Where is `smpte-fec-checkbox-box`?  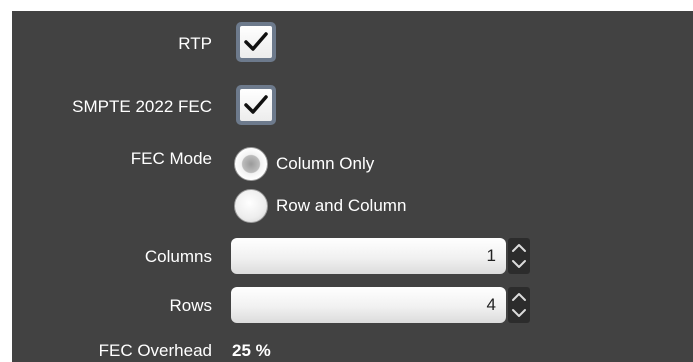
smpte-fec-checkbox-box is located at coordinates (256, 105).